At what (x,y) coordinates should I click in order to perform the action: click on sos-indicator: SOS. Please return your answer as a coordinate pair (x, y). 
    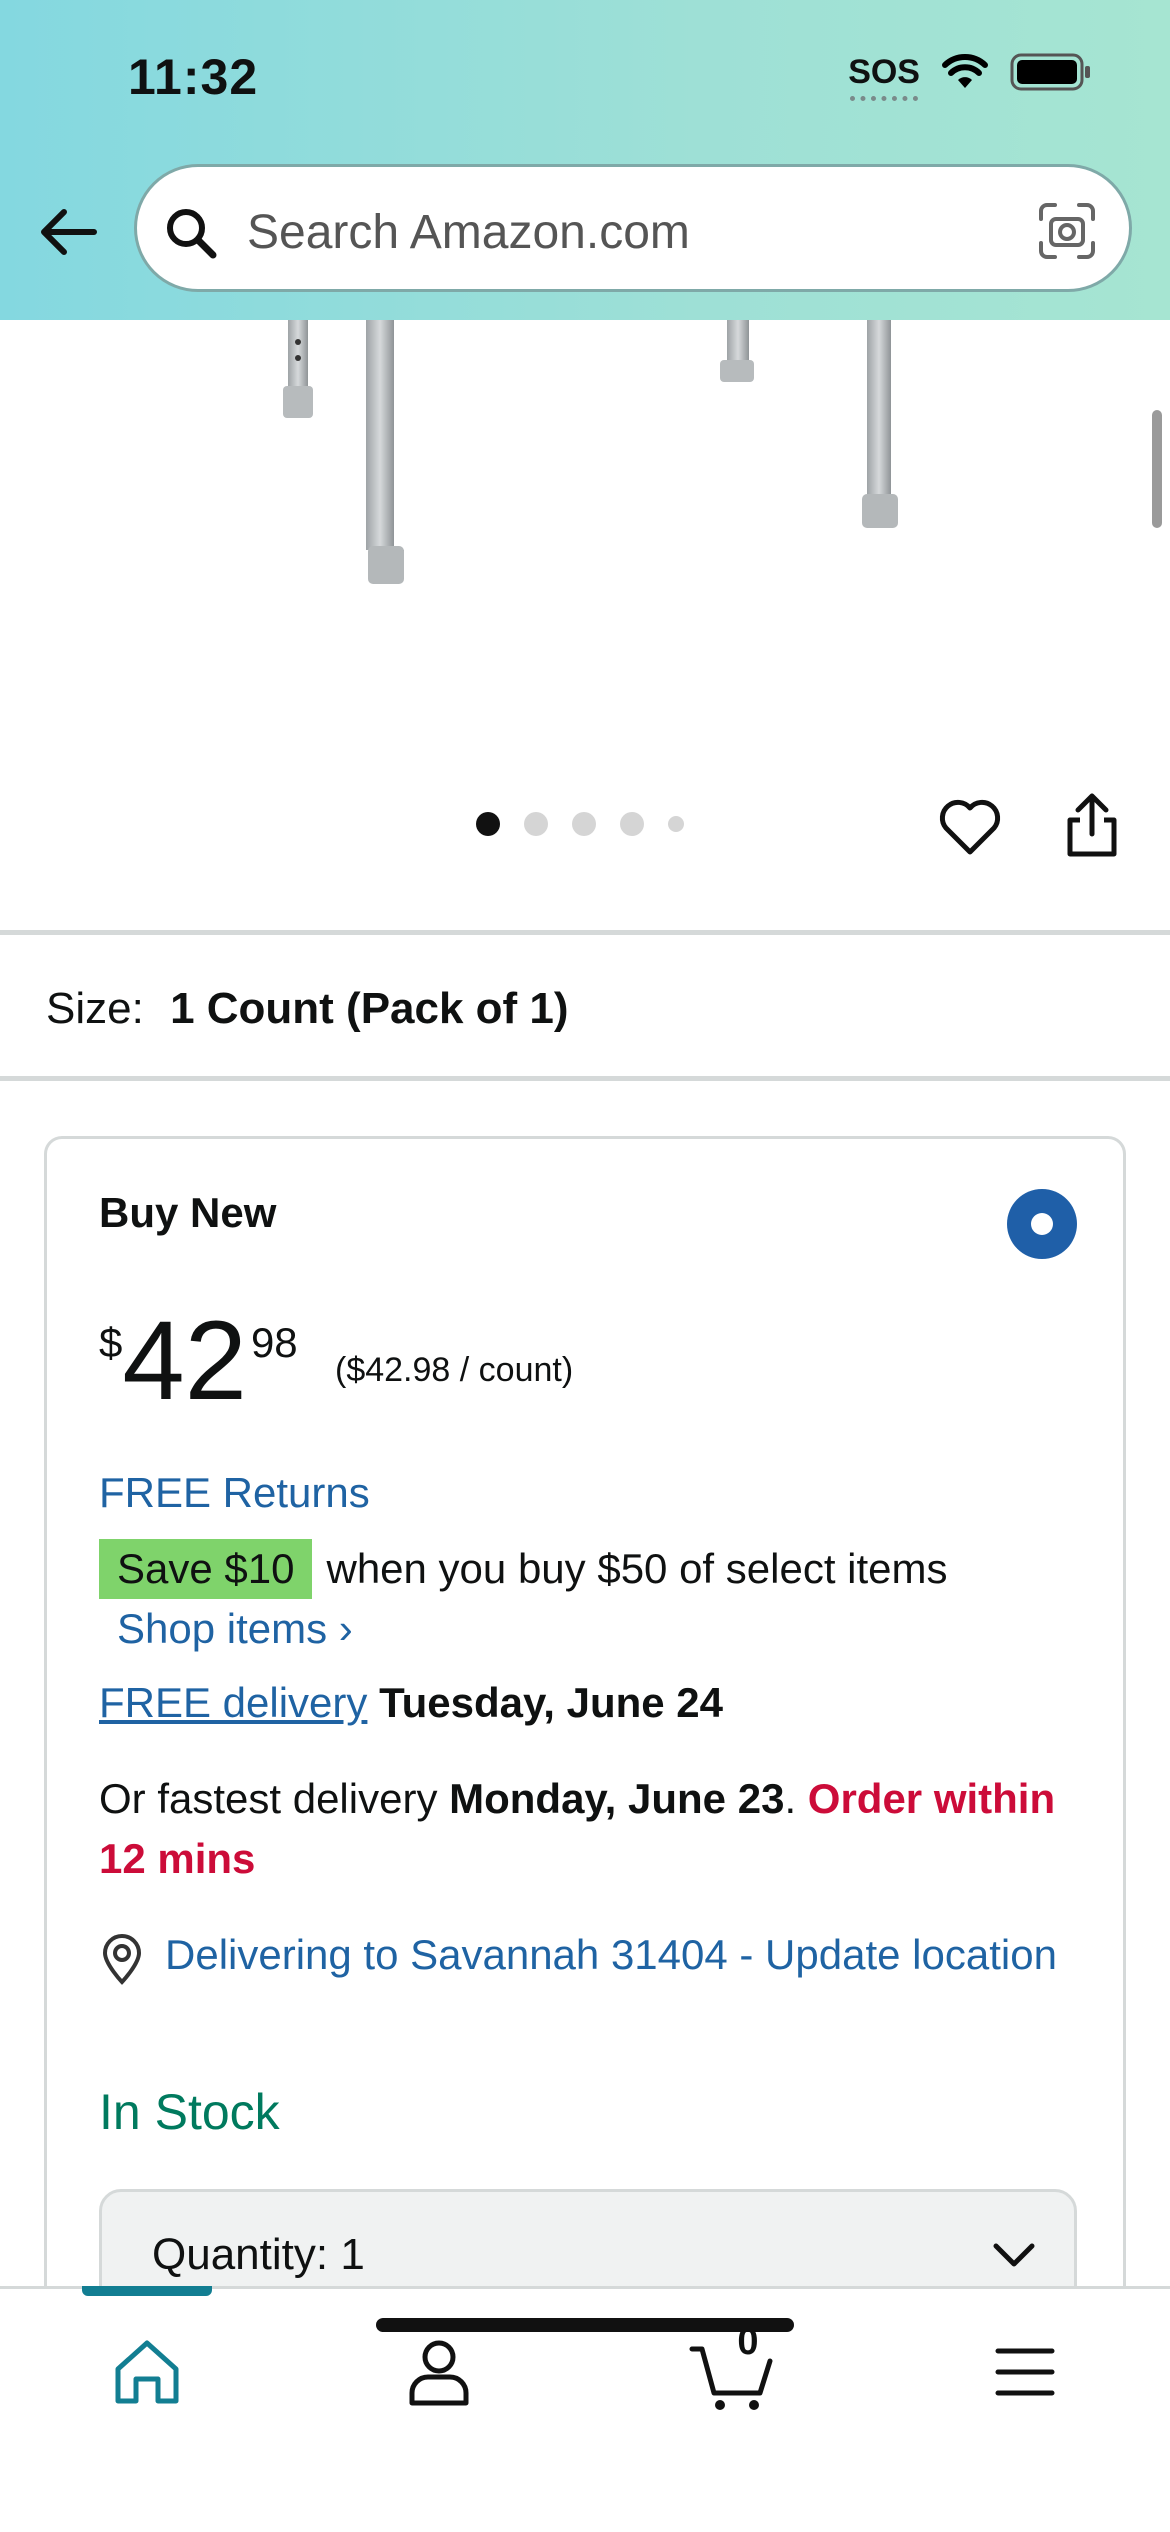
    Looking at the image, I should click on (884, 77).